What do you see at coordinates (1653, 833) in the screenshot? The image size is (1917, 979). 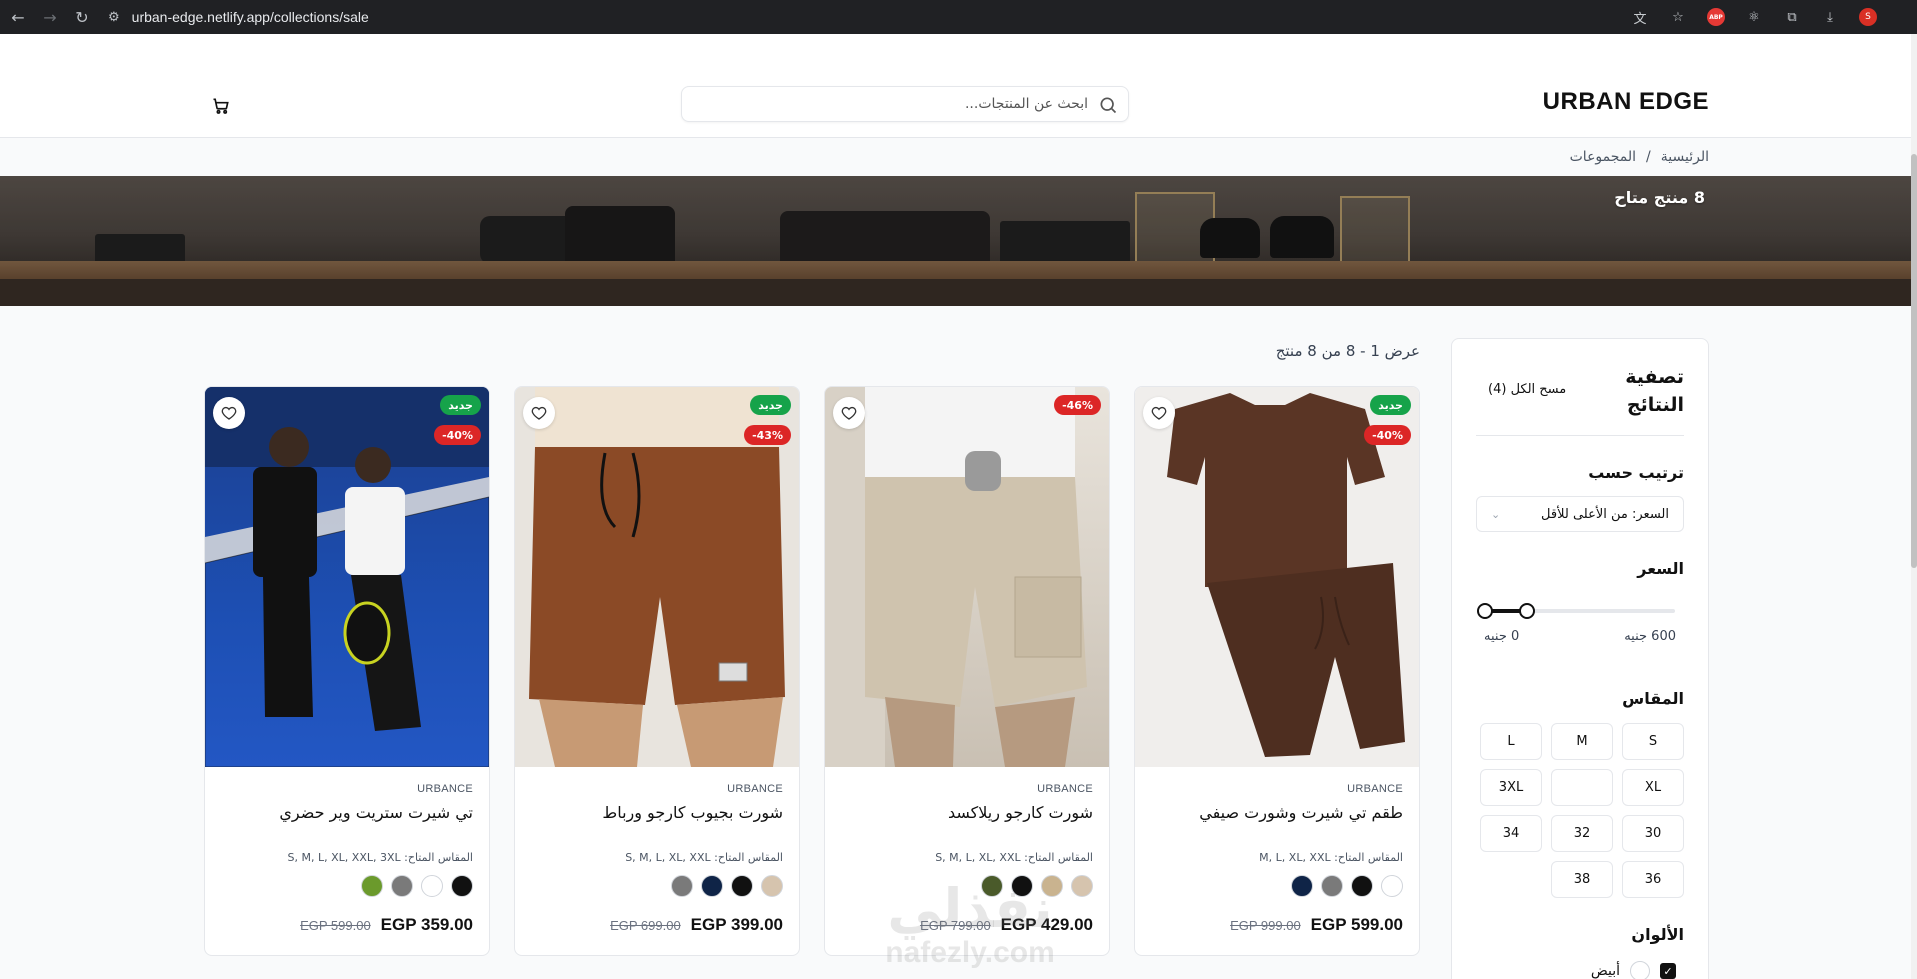 I see `size-option: 30` at bounding box center [1653, 833].